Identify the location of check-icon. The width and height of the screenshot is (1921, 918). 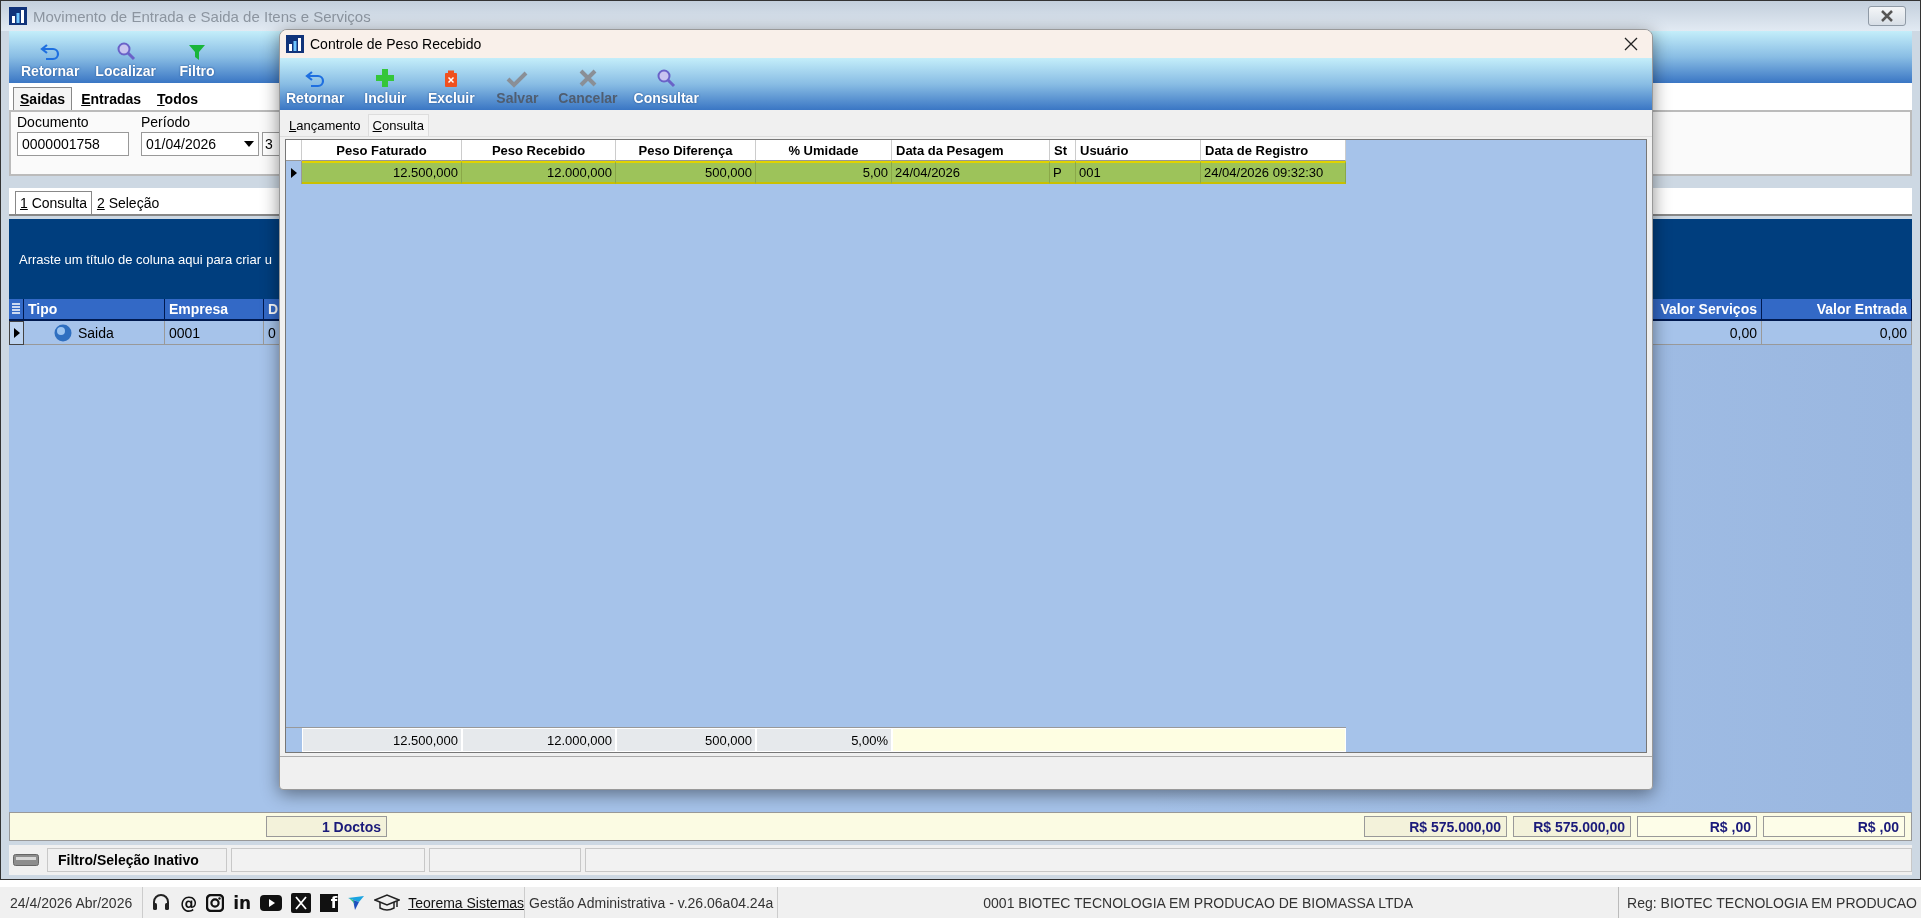
(517, 79).